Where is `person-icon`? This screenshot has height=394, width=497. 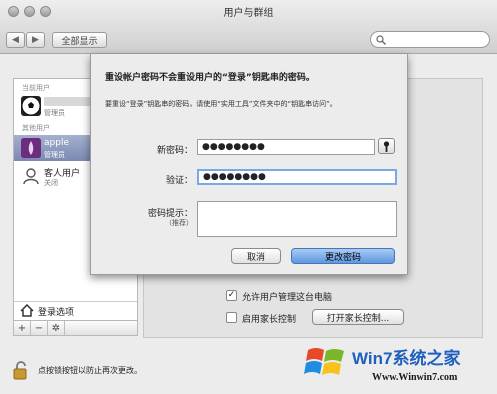 person-icon is located at coordinates (31, 176).